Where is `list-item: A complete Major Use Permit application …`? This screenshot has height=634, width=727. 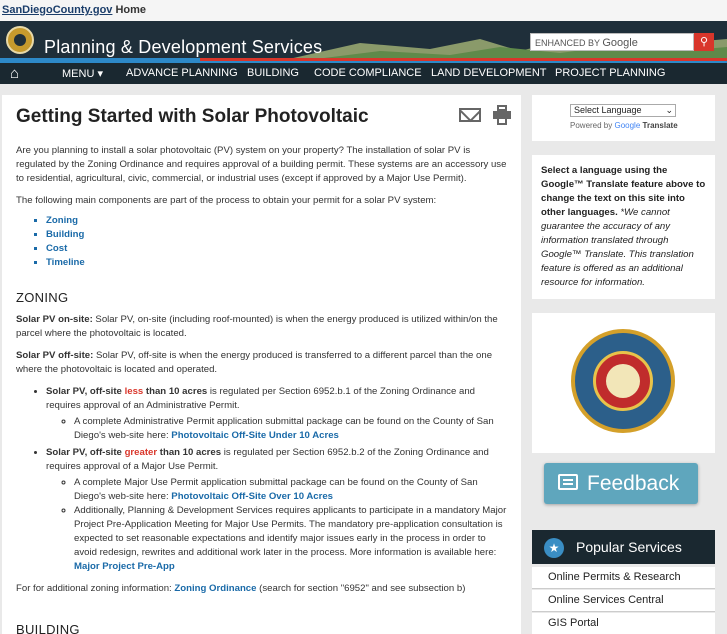
list-item: A complete Major Use Permit application … is located at coordinates (290, 490).